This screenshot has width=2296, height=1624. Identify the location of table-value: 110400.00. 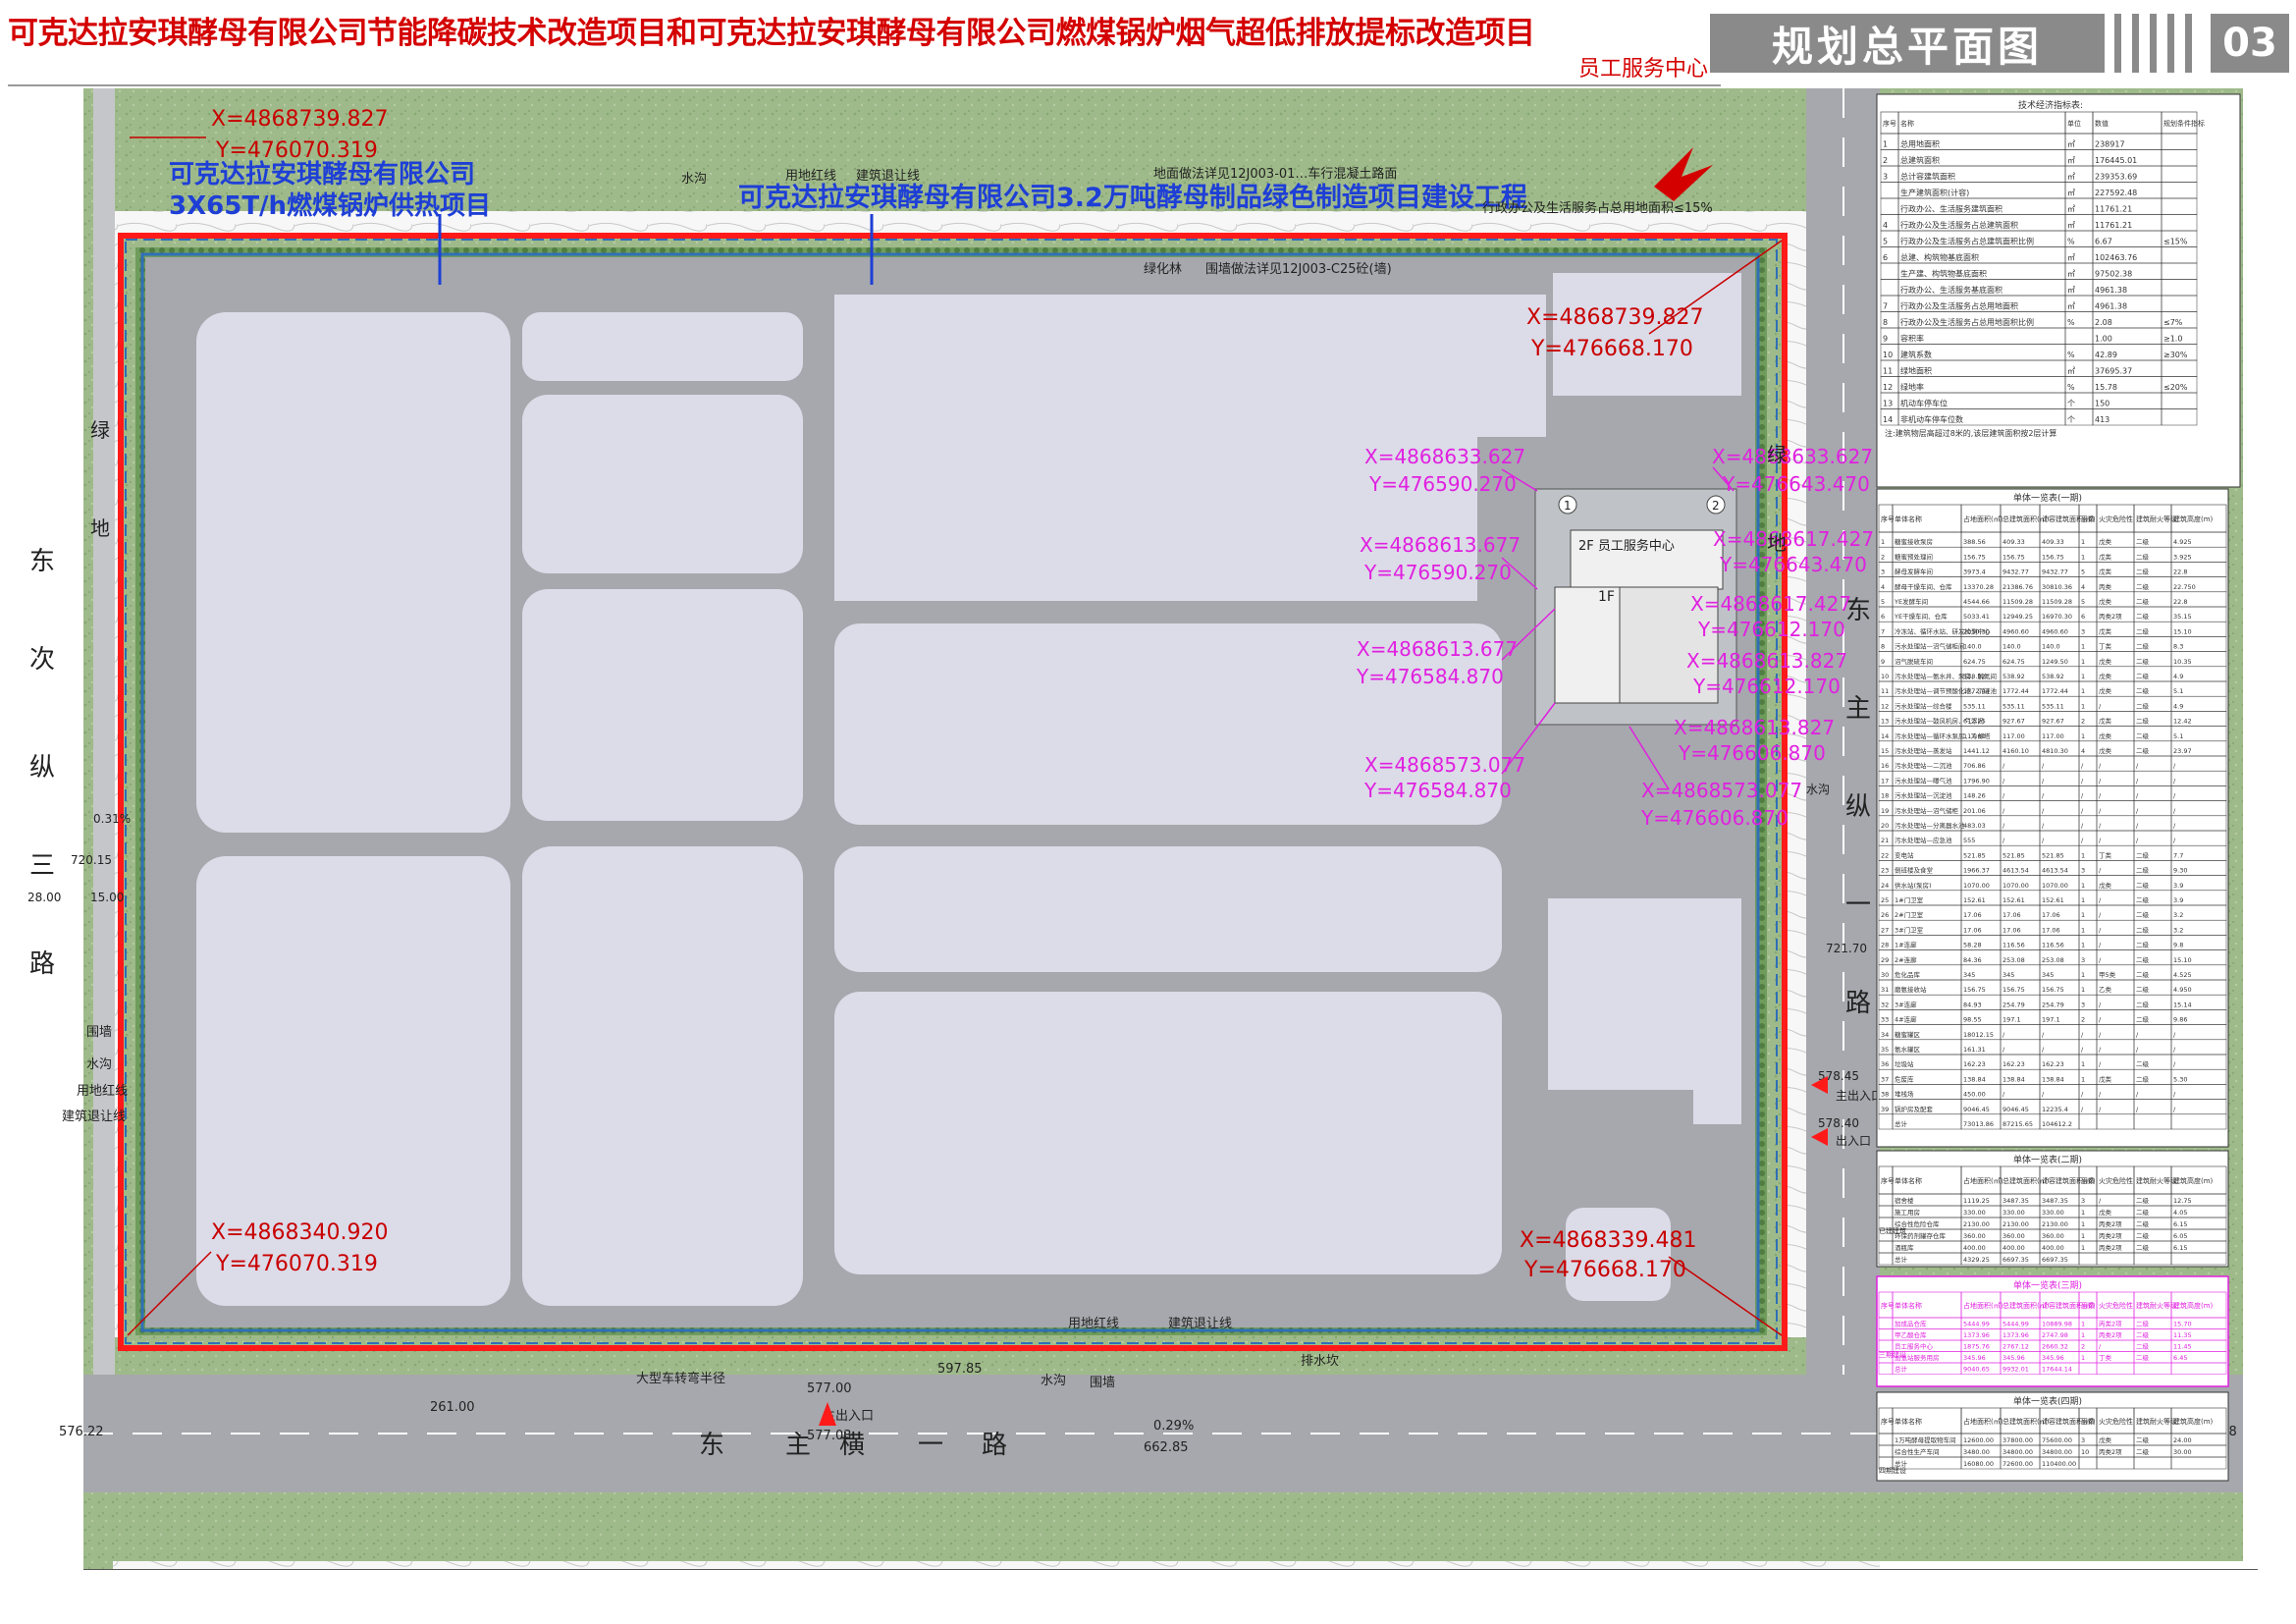
(2059, 1464).